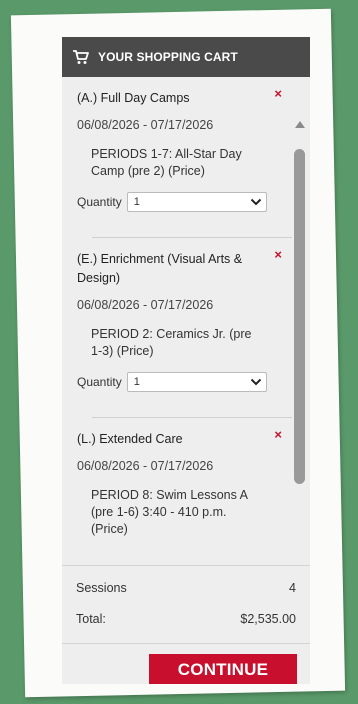 The width and height of the screenshot is (358, 704). What do you see at coordinates (130, 439) in the screenshot?
I see `cart-item-title: (L.) Extended Care` at bounding box center [130, 439].